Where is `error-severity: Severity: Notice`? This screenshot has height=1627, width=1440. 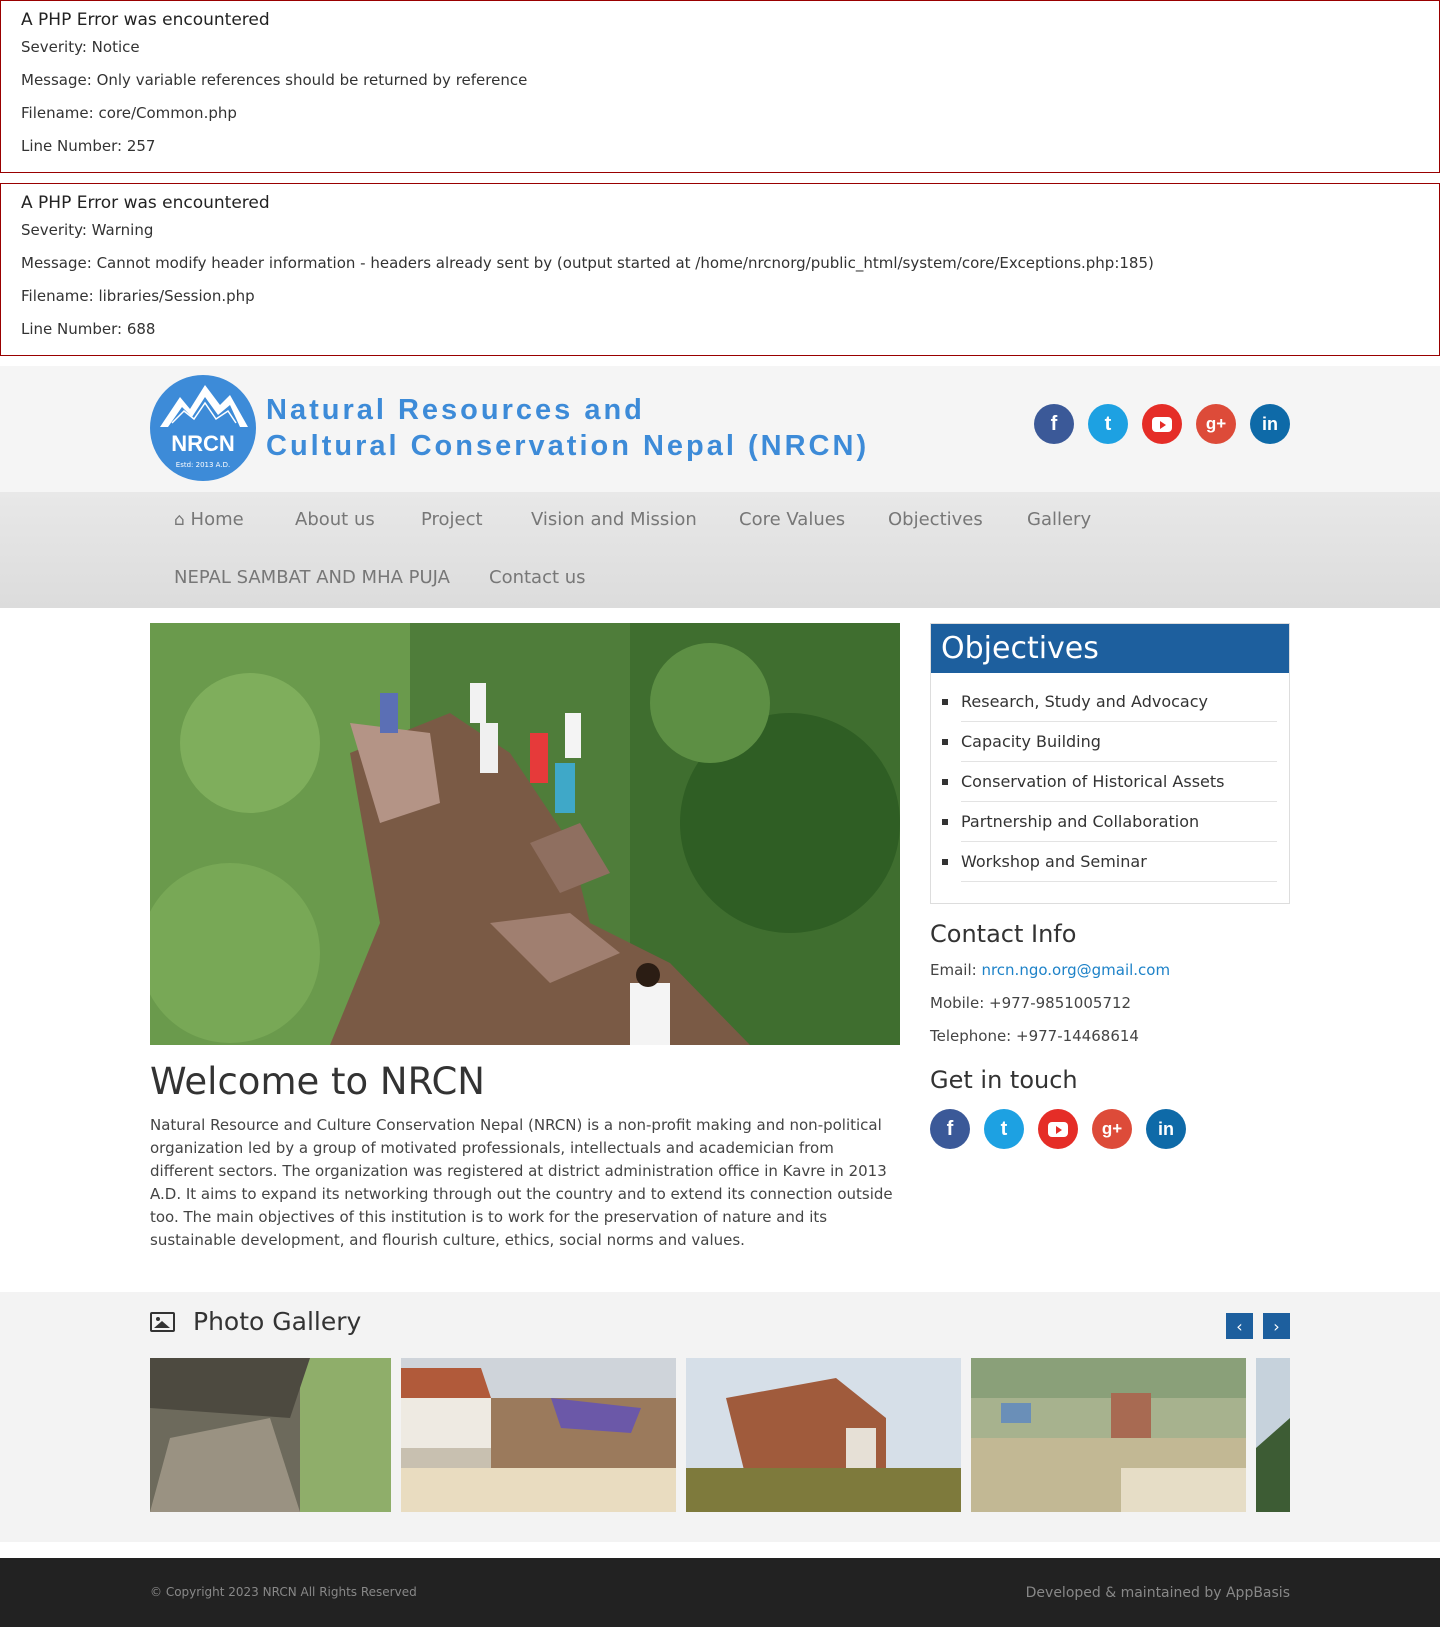
error-severity: Severity: Notice is located at coordinates (80, 47).